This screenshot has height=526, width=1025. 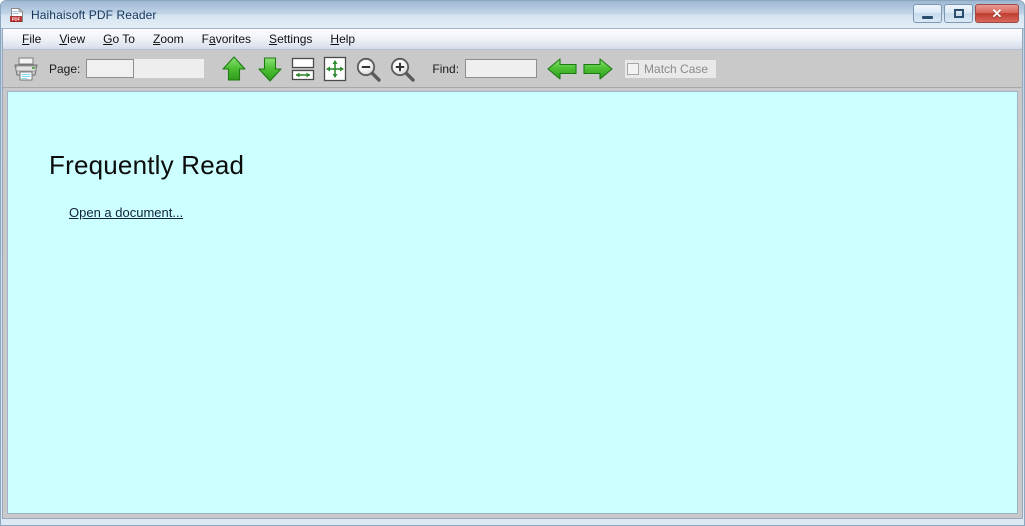 I want to click on print-button, so click(x=26, y=69).